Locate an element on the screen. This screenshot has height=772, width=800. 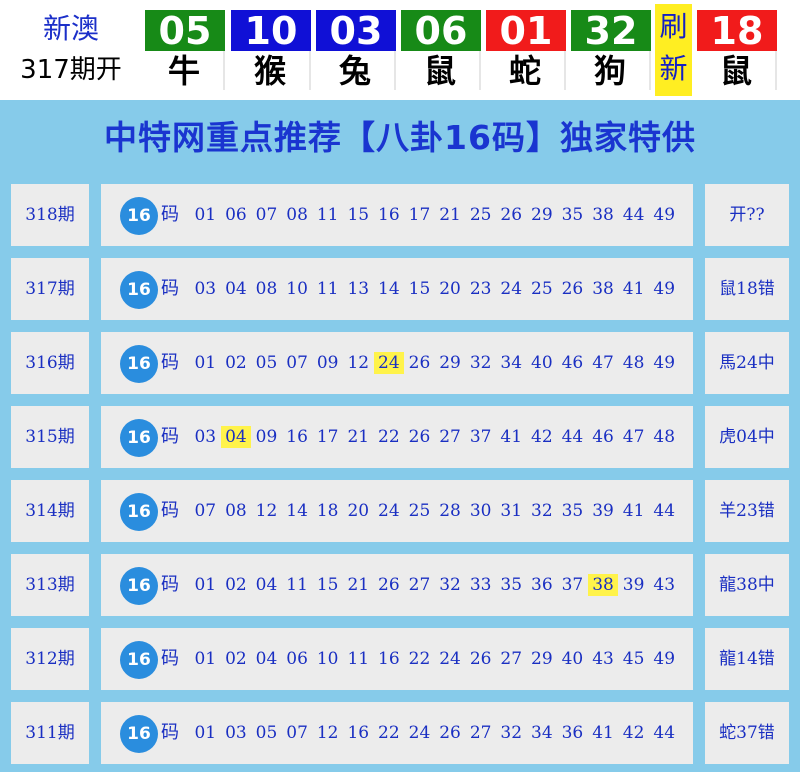
result-ball-3: 03 兔 is located at coordinates (356, 50).